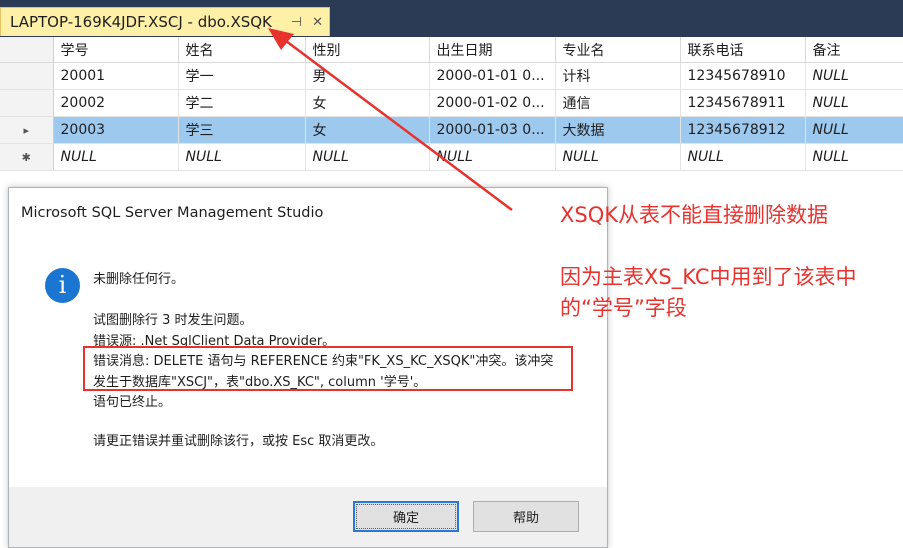 This screenshot has width=903, height=548. Describe the element at coordinates (317, 22) in the screenshot. I see `close-icon: ✕` at that location.